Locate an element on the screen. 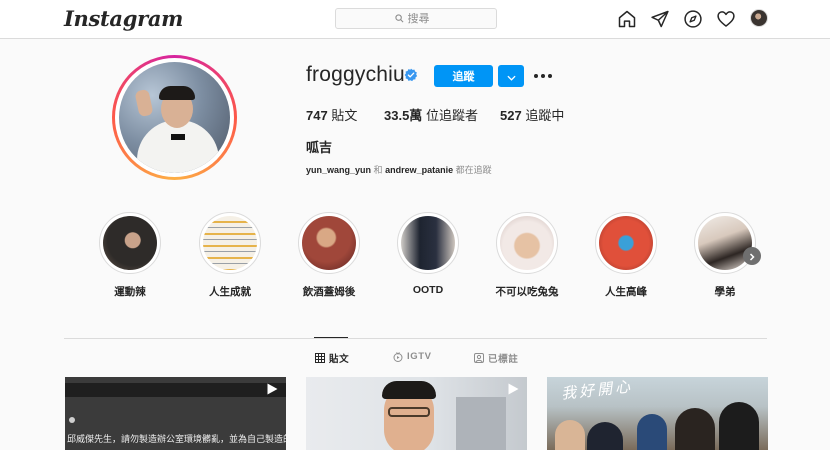  profile-picture is located at coordinates (174, 117).